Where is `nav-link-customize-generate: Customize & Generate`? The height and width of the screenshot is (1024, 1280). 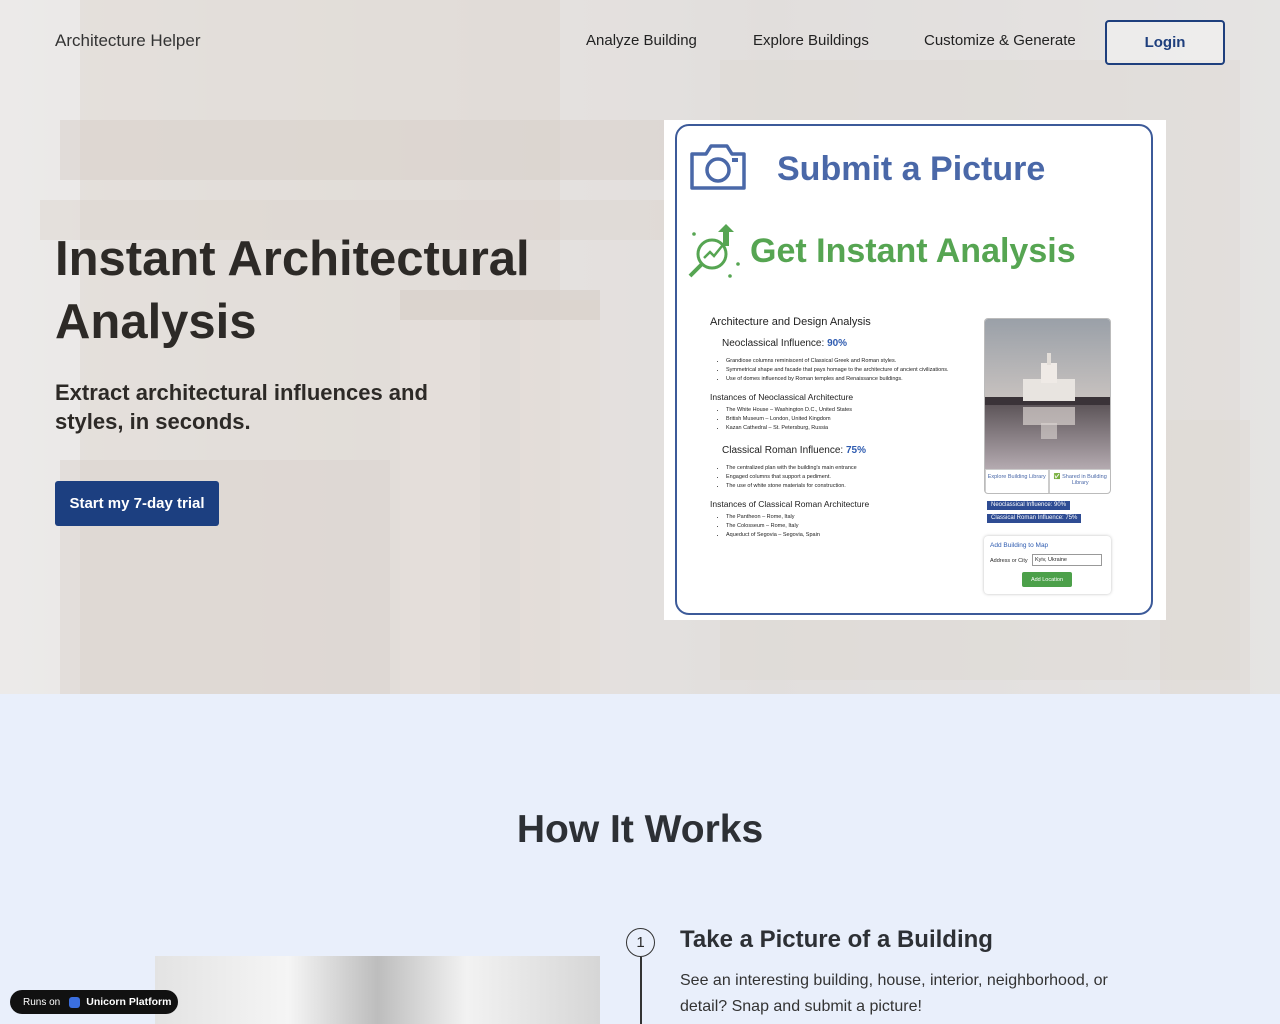
nav-link-customize-generate: Customize & Generate is located at coordinates (1000, 40).